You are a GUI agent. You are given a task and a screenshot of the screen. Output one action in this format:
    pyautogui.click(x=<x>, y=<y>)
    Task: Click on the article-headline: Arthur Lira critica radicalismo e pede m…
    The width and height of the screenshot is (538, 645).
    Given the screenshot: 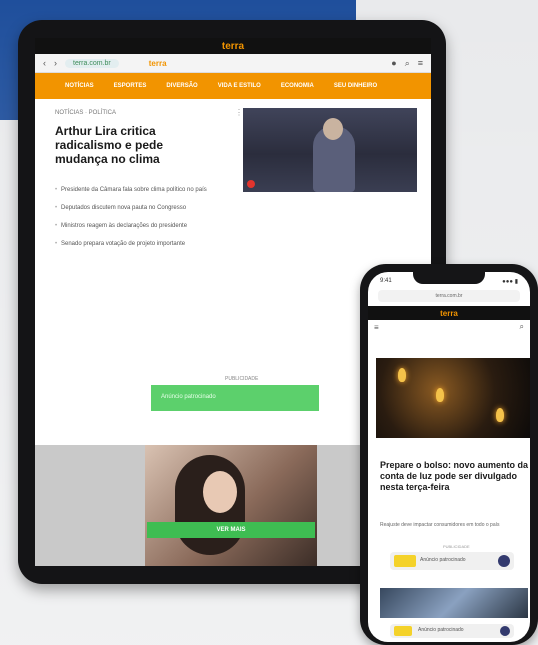 What is the action you would take?
    pyautogui.click(x=135, y=145)
    